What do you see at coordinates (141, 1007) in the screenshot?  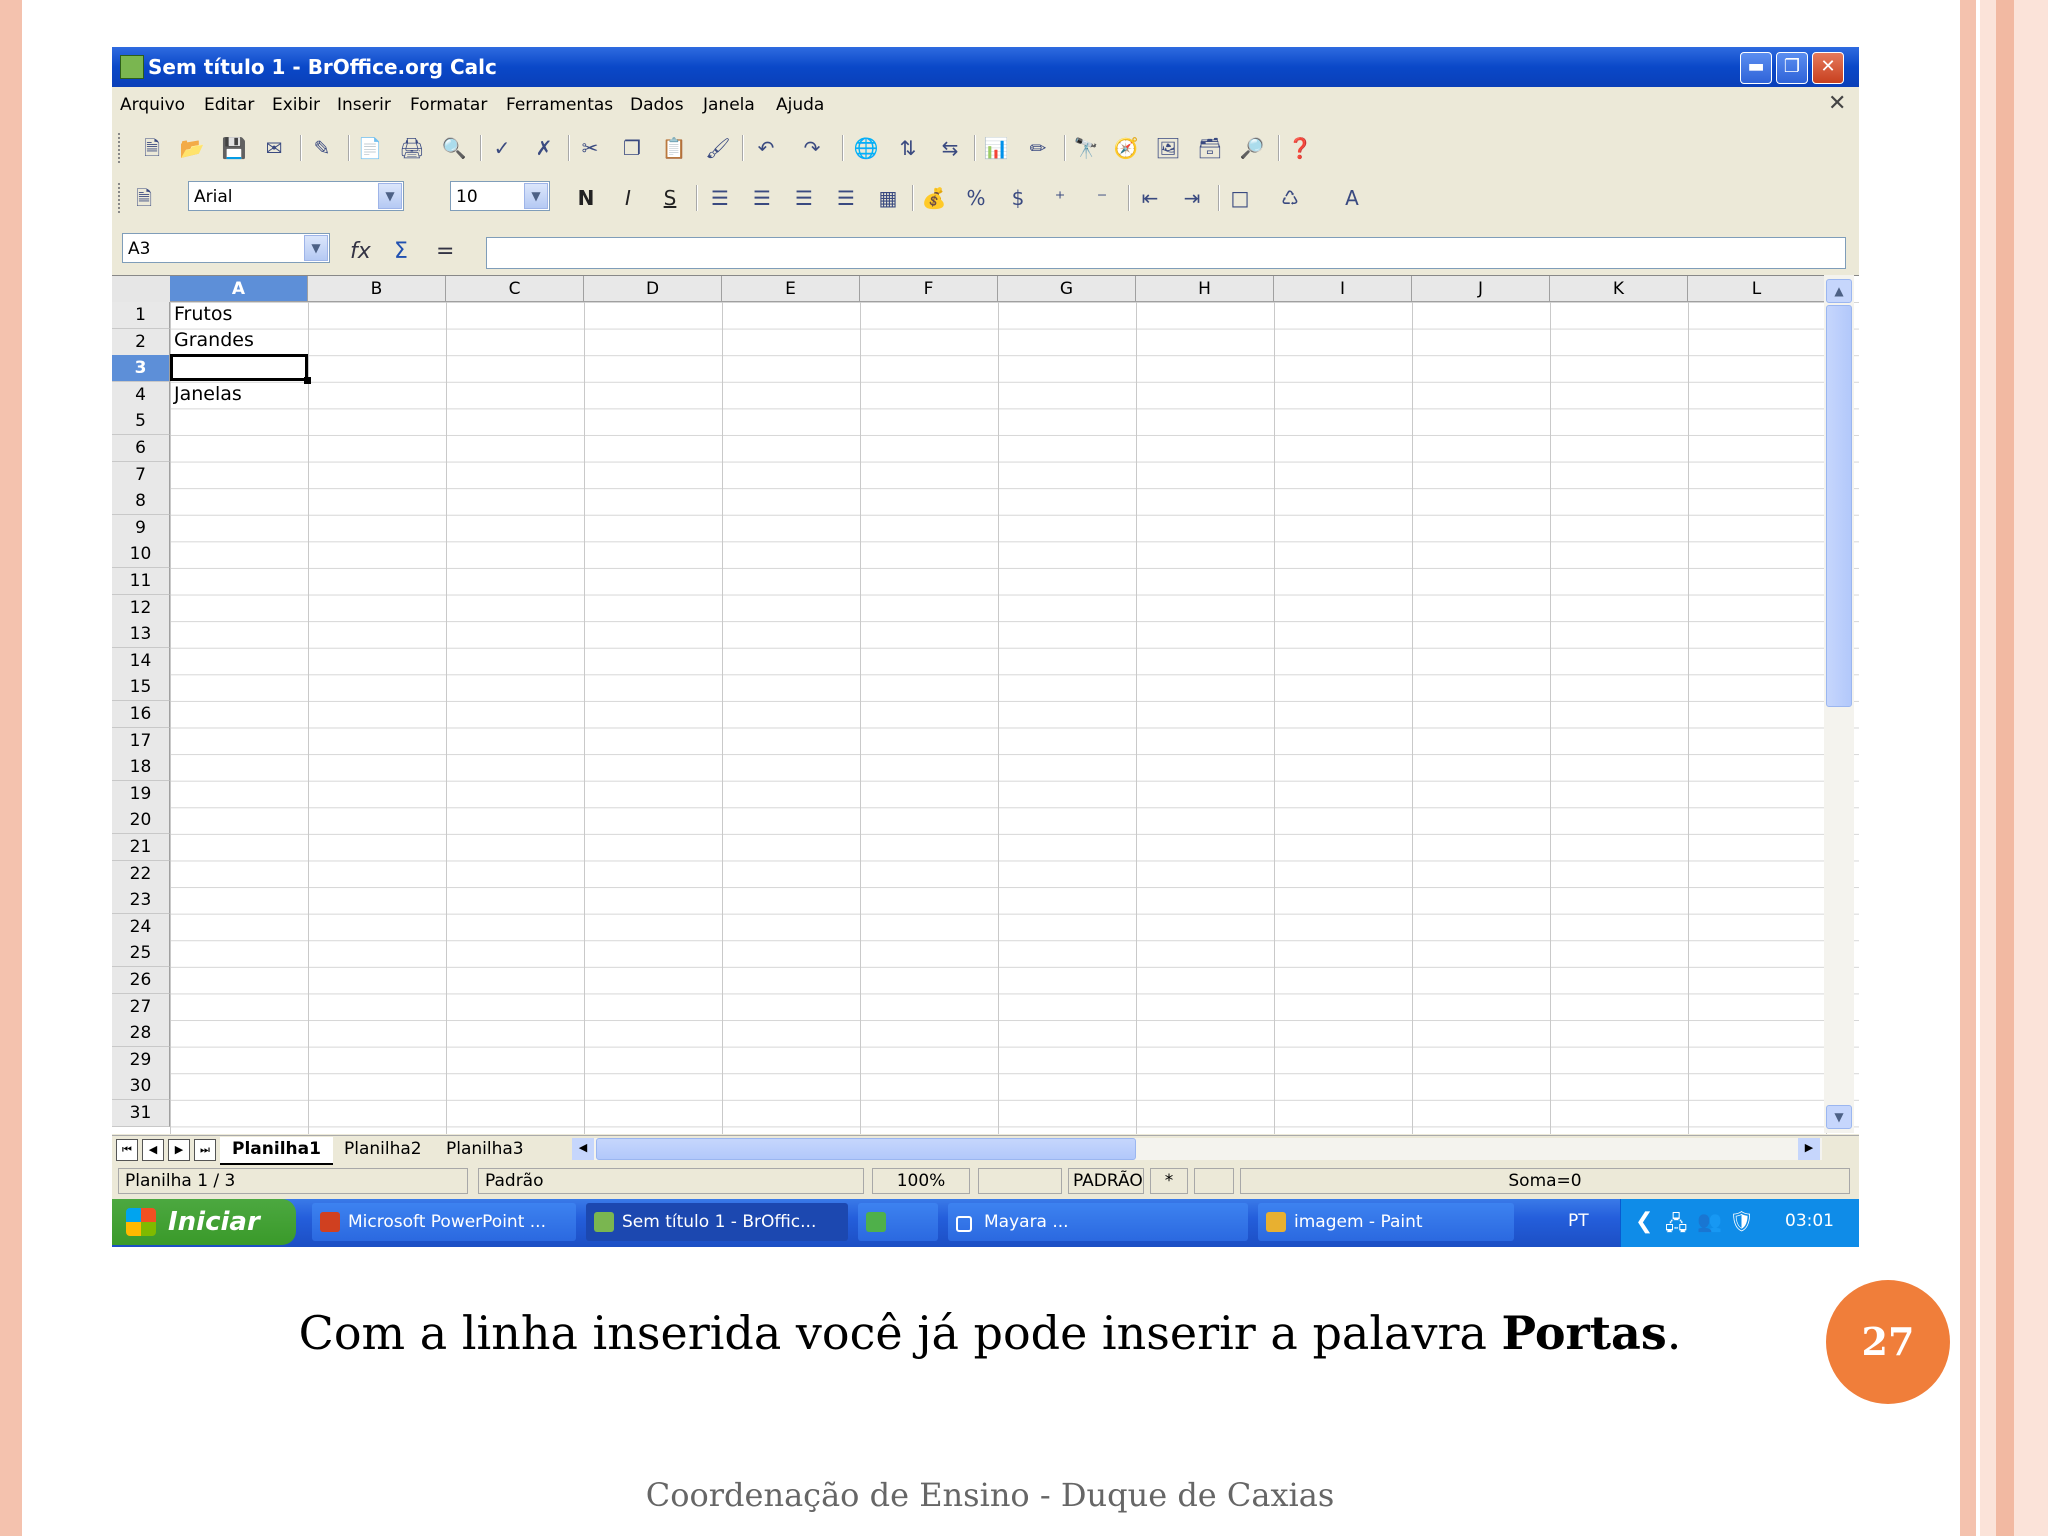 I see `row-header-27: 27` at bounding box center [141, 1007].